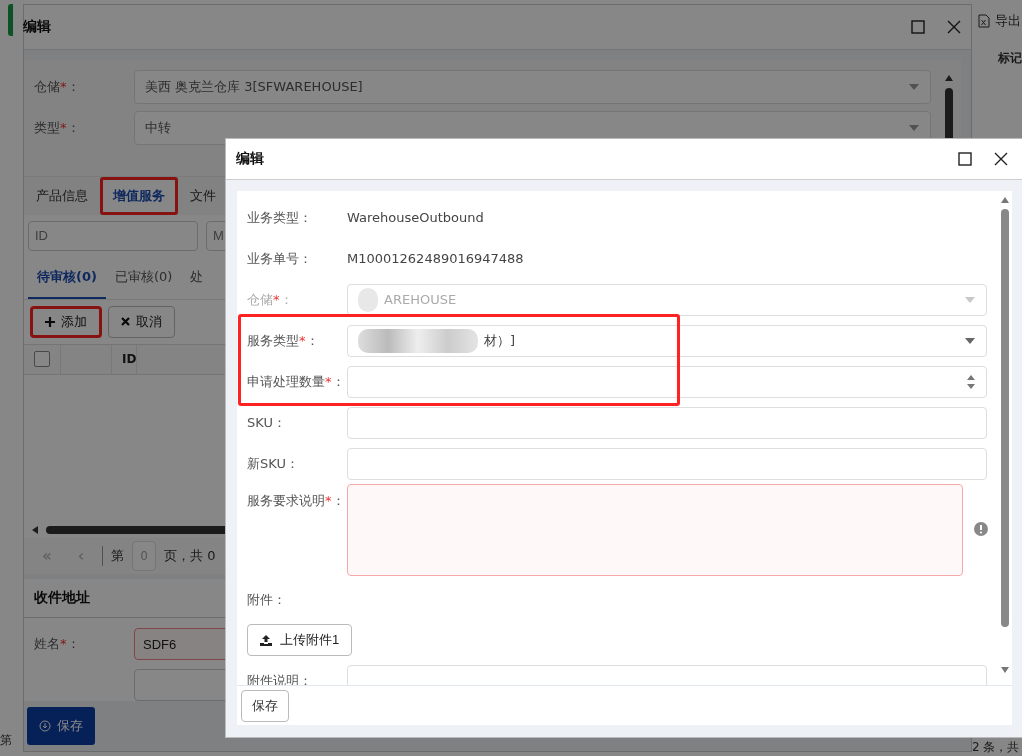 The width and height of the screenshot is (1022, 756). What do you see at coordinates (141, 321) in the screenshot?
I see `toolbar-button: 取消` at bounding box center [141, 321].